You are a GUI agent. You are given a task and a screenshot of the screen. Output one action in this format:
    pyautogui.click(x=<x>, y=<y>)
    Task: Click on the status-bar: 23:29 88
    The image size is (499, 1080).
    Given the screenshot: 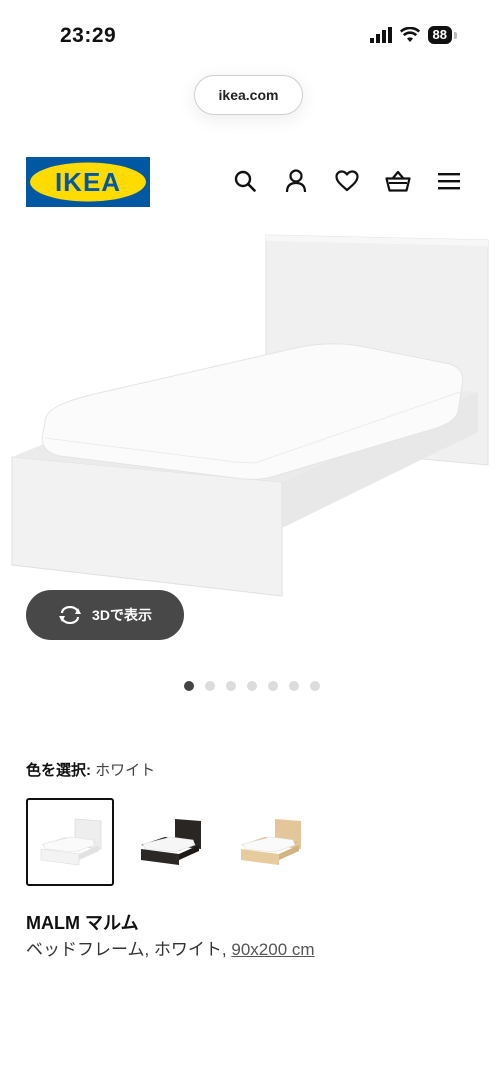 What is the action you would take?
    pyautogui.click(x=249, y=35)
    